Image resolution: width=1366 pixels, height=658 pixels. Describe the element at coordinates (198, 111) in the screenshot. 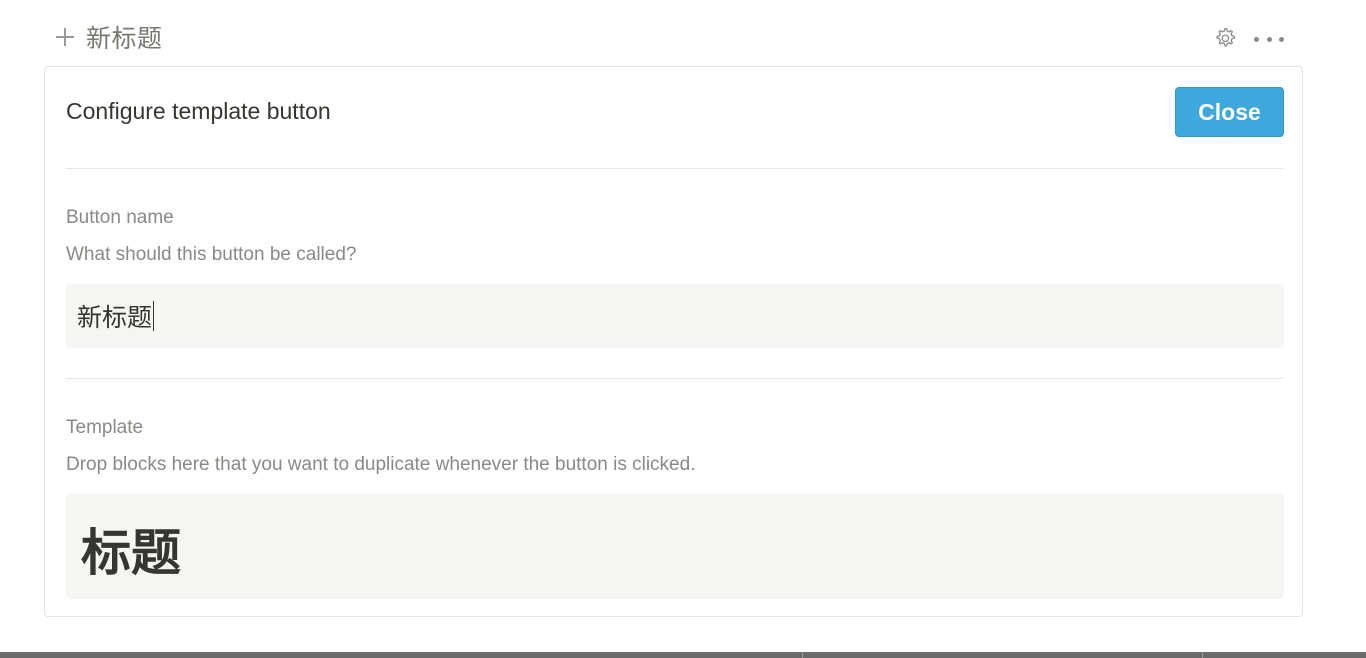

I see `panel-title: Configure template button` at that location.